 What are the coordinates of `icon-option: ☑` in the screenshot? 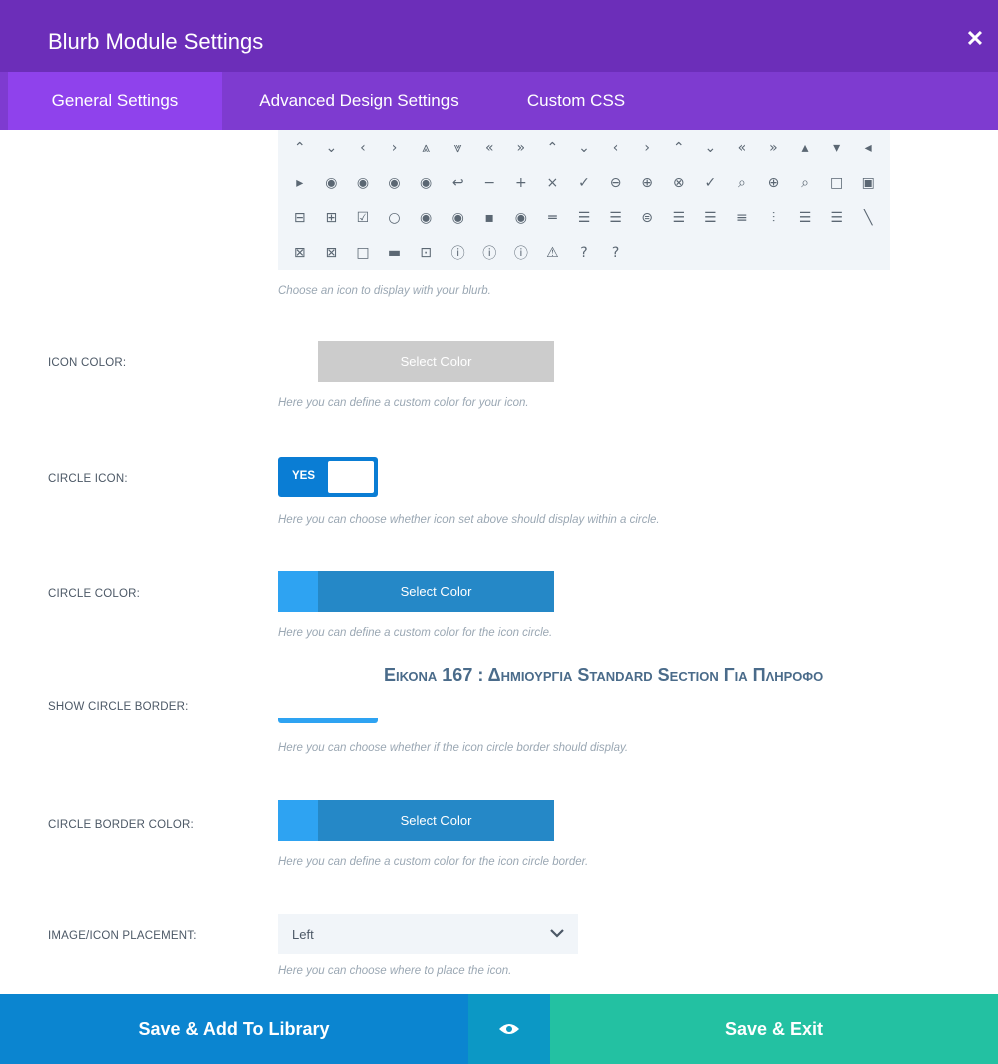 It's located at (363, 217).